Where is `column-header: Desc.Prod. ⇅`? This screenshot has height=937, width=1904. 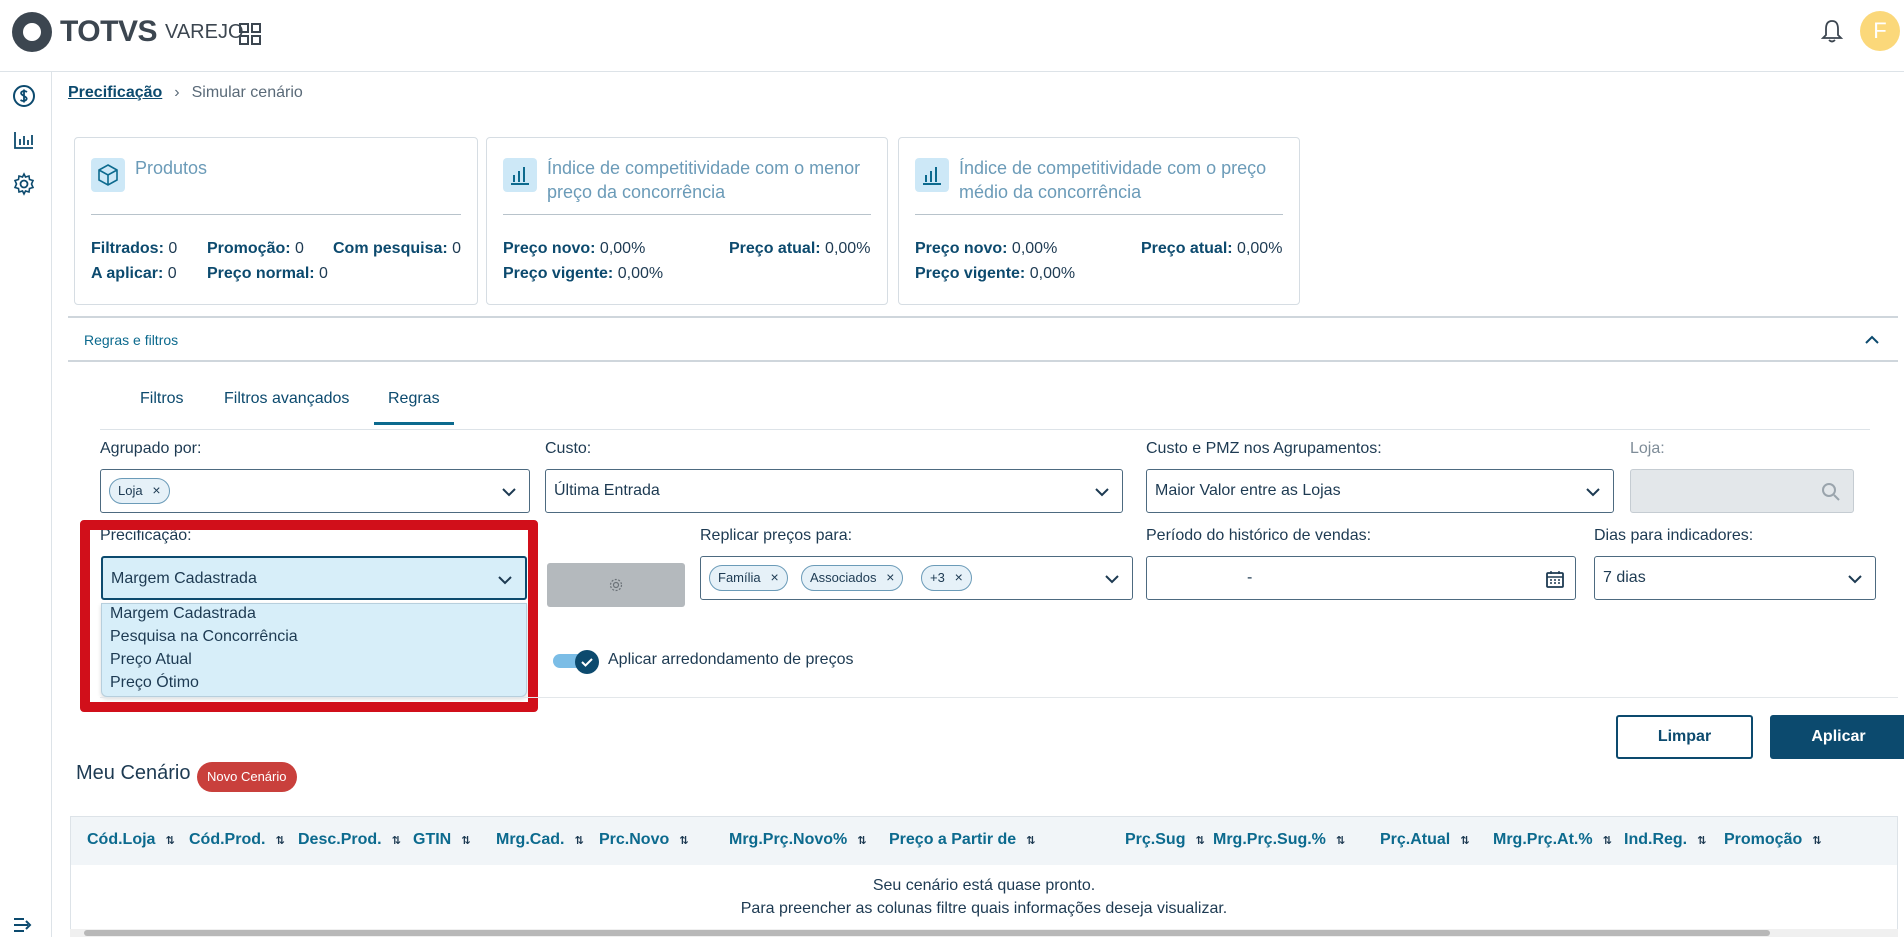
column-header: Desc.Prod. ⇅ is located at coordinates (349, 840).